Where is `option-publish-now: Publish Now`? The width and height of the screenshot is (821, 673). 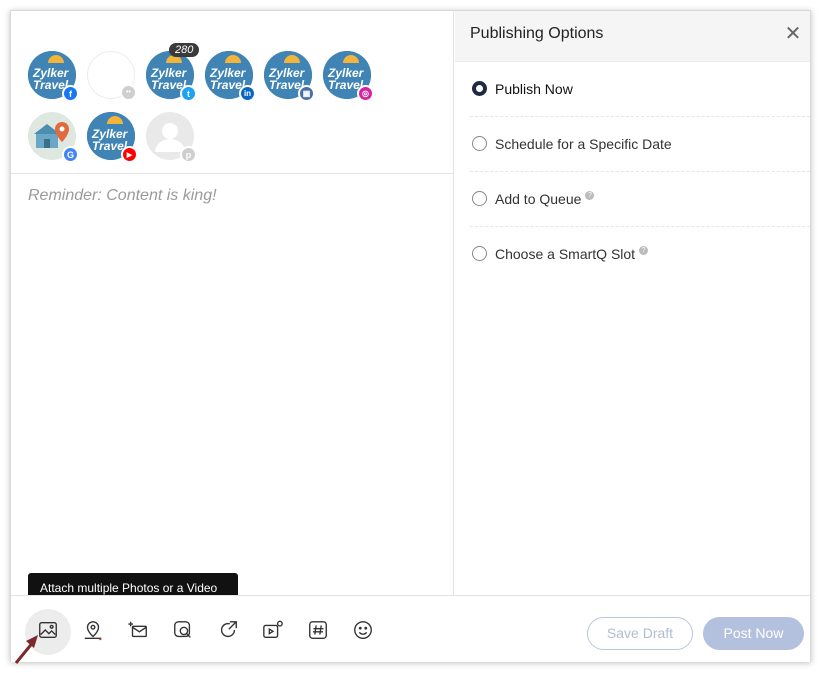
option-publish-now: Publish Now is located at coordinates (640, 89).